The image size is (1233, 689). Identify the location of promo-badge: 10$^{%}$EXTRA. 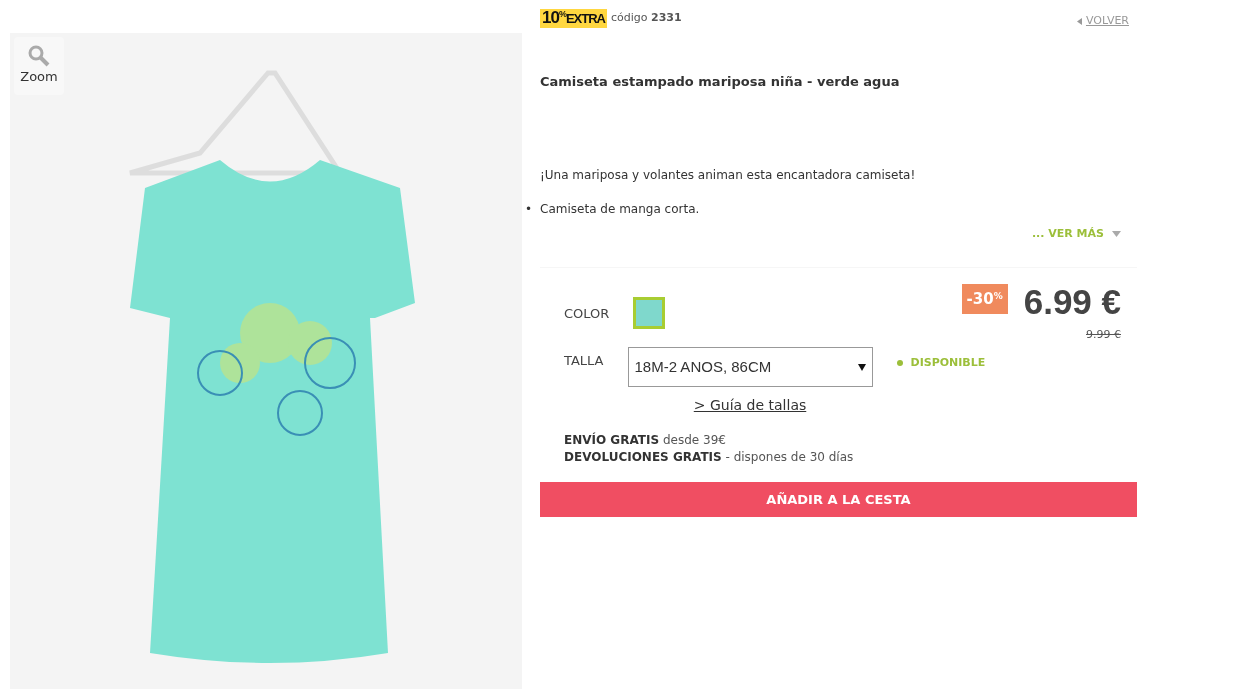
(573, 18).